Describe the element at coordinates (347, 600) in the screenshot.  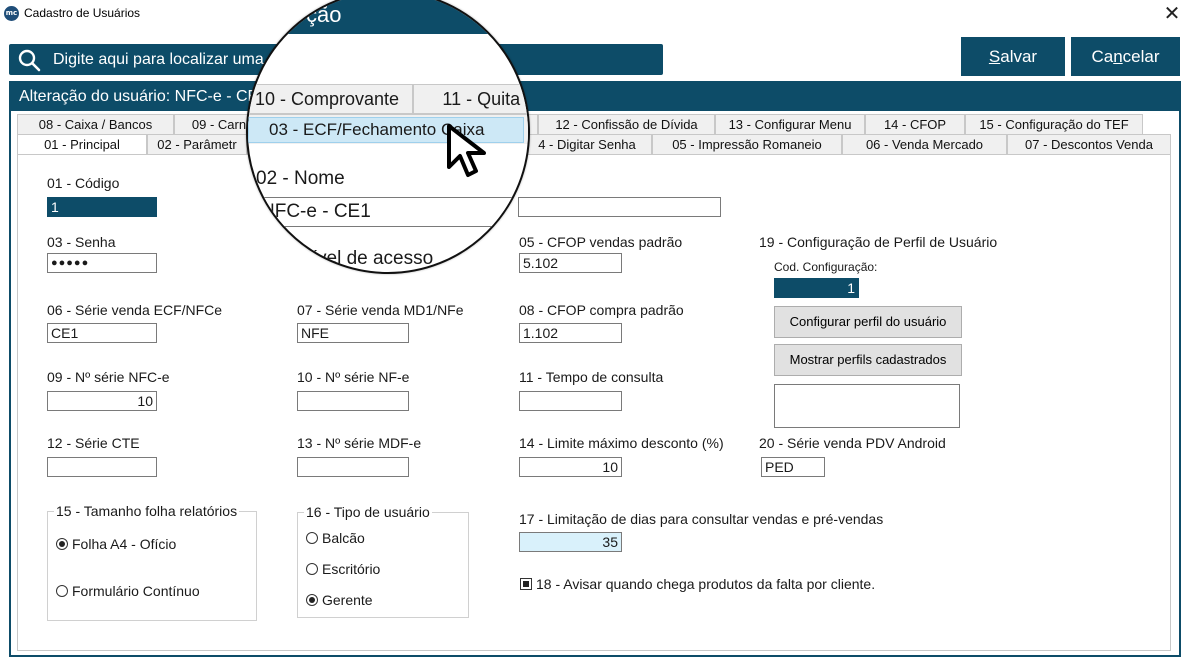
I see `radio-label: Gerente` at that location.